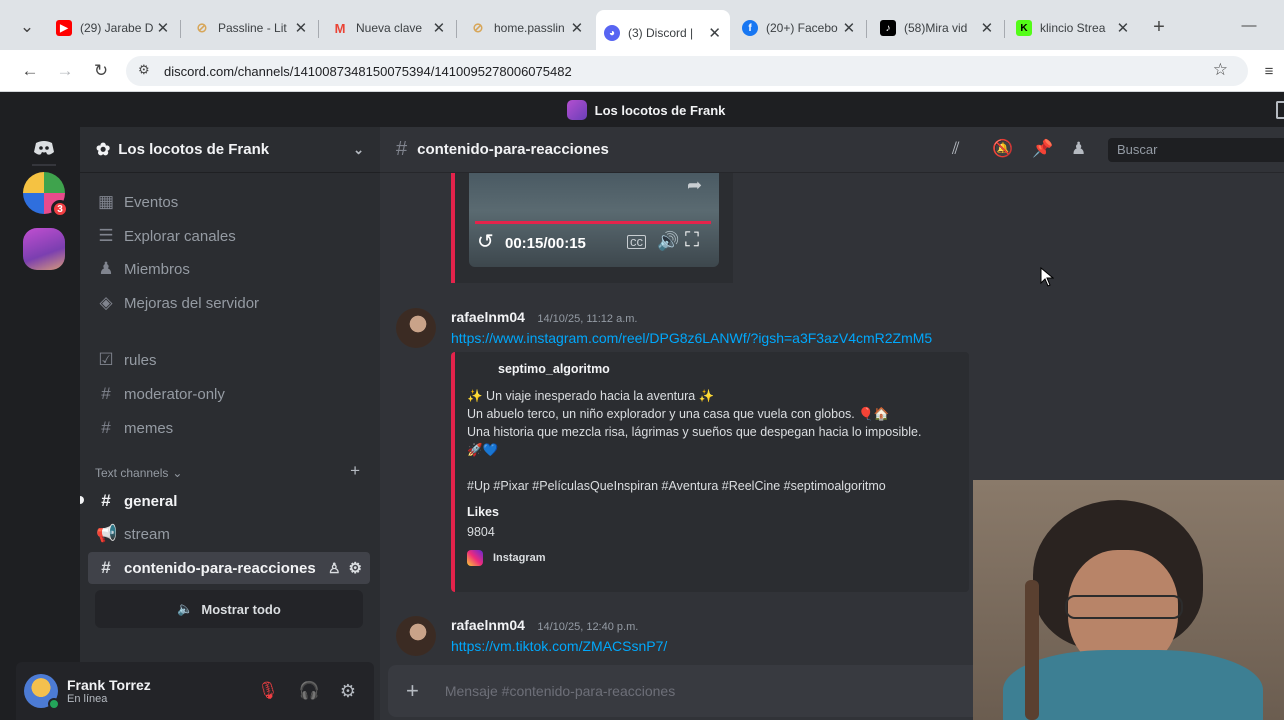 The height and width of the screenshot is (720, 1284). Describe the element at coordinates (1269, 71) in the screenshot. I see `reading-list-icon: ≡` at that location.